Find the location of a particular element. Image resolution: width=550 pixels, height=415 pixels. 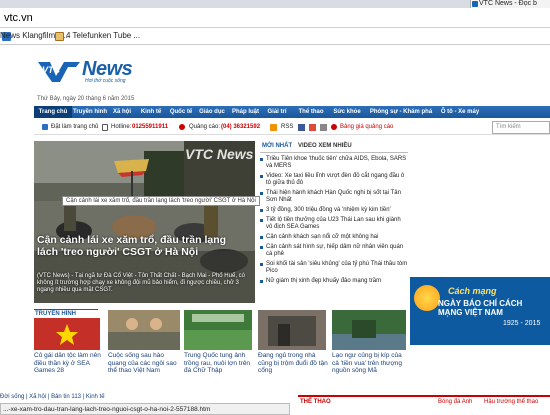

ads-icon is located at coordinates (182, 127).